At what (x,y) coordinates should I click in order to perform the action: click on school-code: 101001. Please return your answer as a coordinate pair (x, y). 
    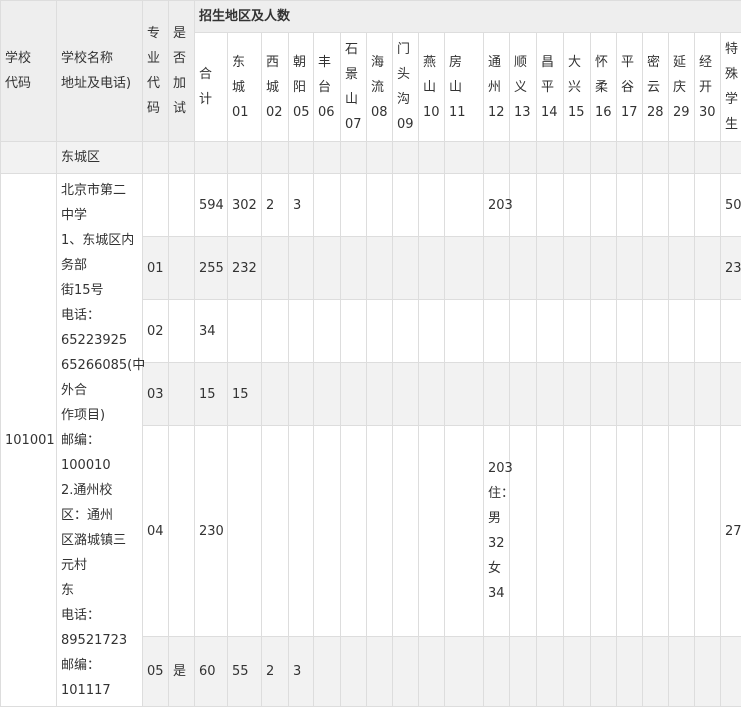
    Looking at the image, I should click on (28, 440).